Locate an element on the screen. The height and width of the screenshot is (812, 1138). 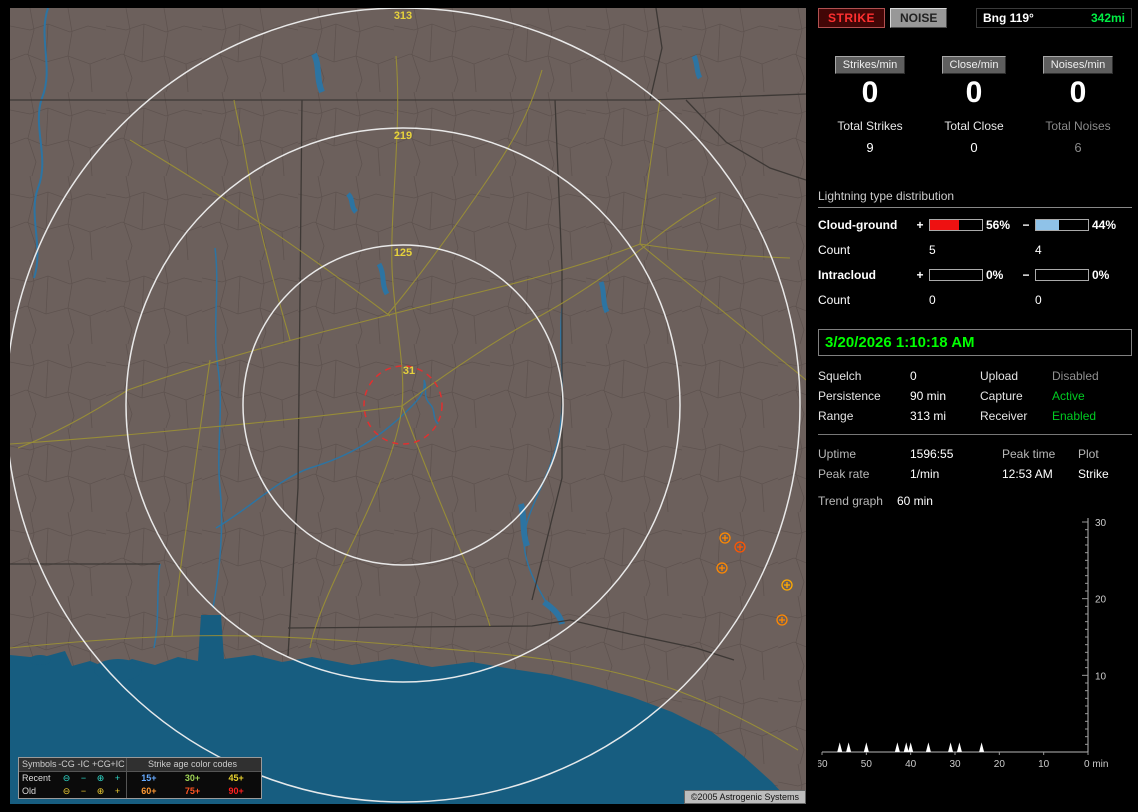
total-close-label: Total Close is located at coordinates (974, 125).